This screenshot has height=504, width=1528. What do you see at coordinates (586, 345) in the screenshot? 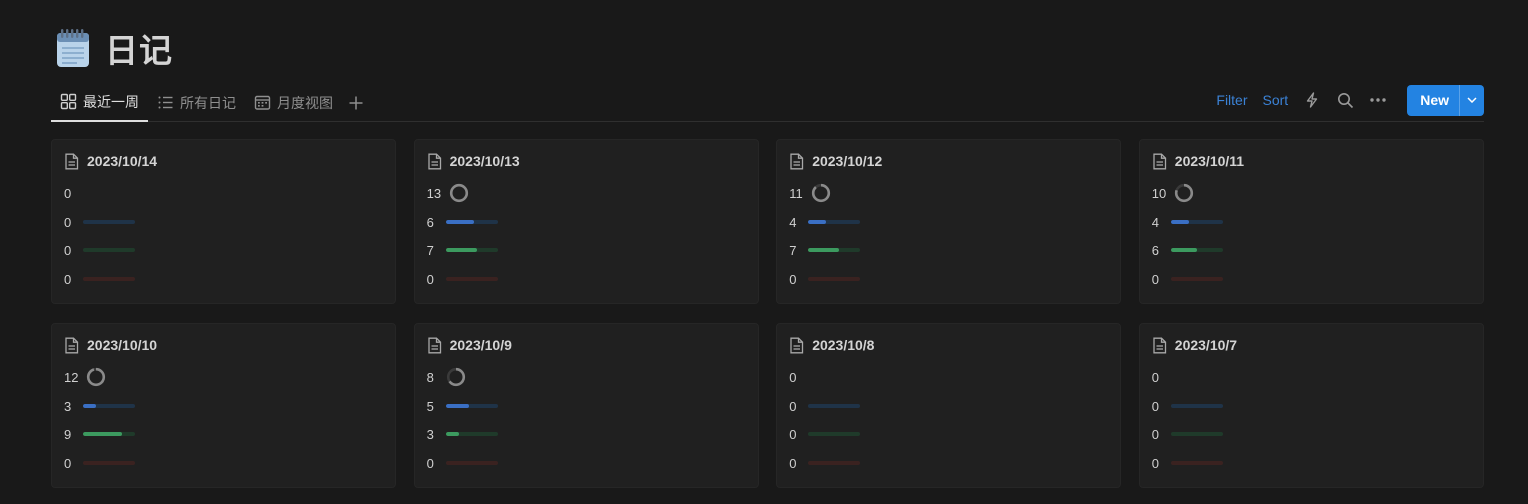
I see `card-title-row: 2023/10/9` at bounding box center [586, 345].